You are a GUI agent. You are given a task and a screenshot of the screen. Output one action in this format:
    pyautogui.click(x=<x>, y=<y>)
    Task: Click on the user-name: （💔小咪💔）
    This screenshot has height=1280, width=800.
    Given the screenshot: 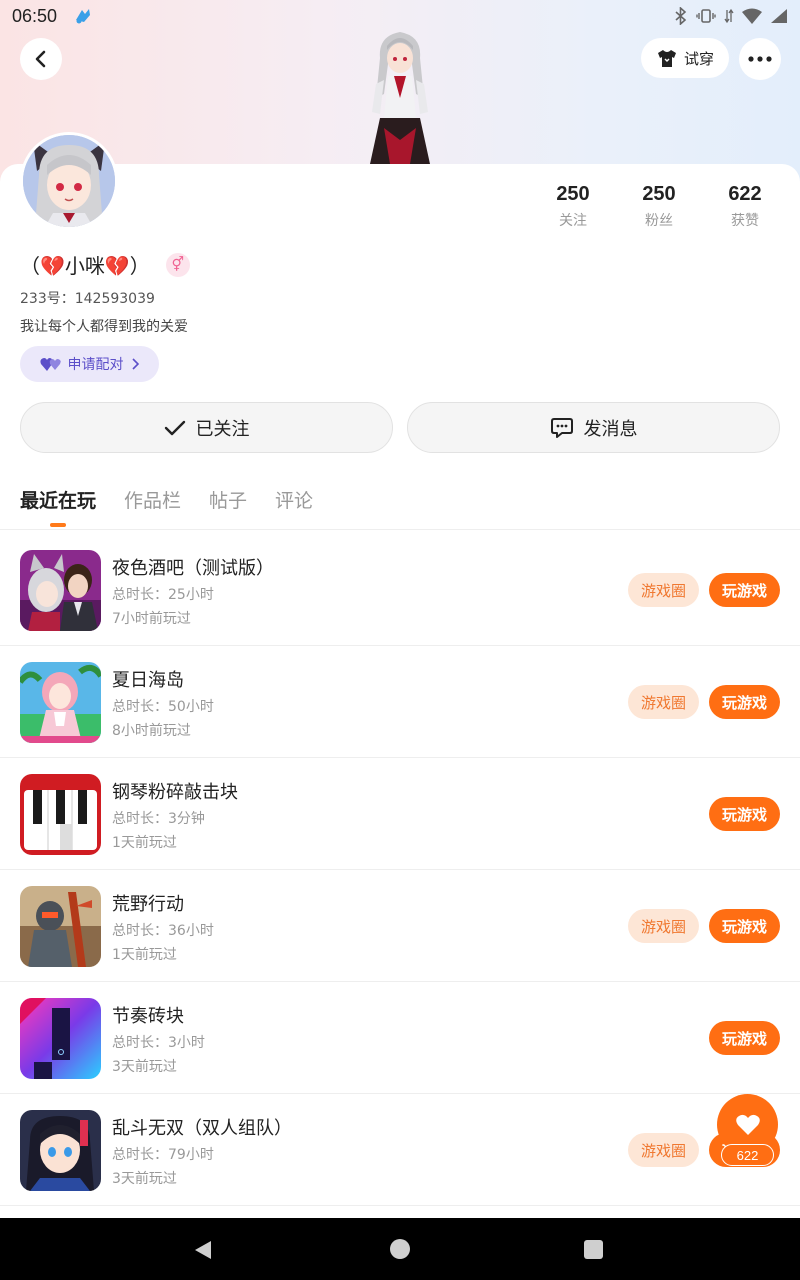 What is the action you would take?
    pyautogui.click(x=85, y=266)
    